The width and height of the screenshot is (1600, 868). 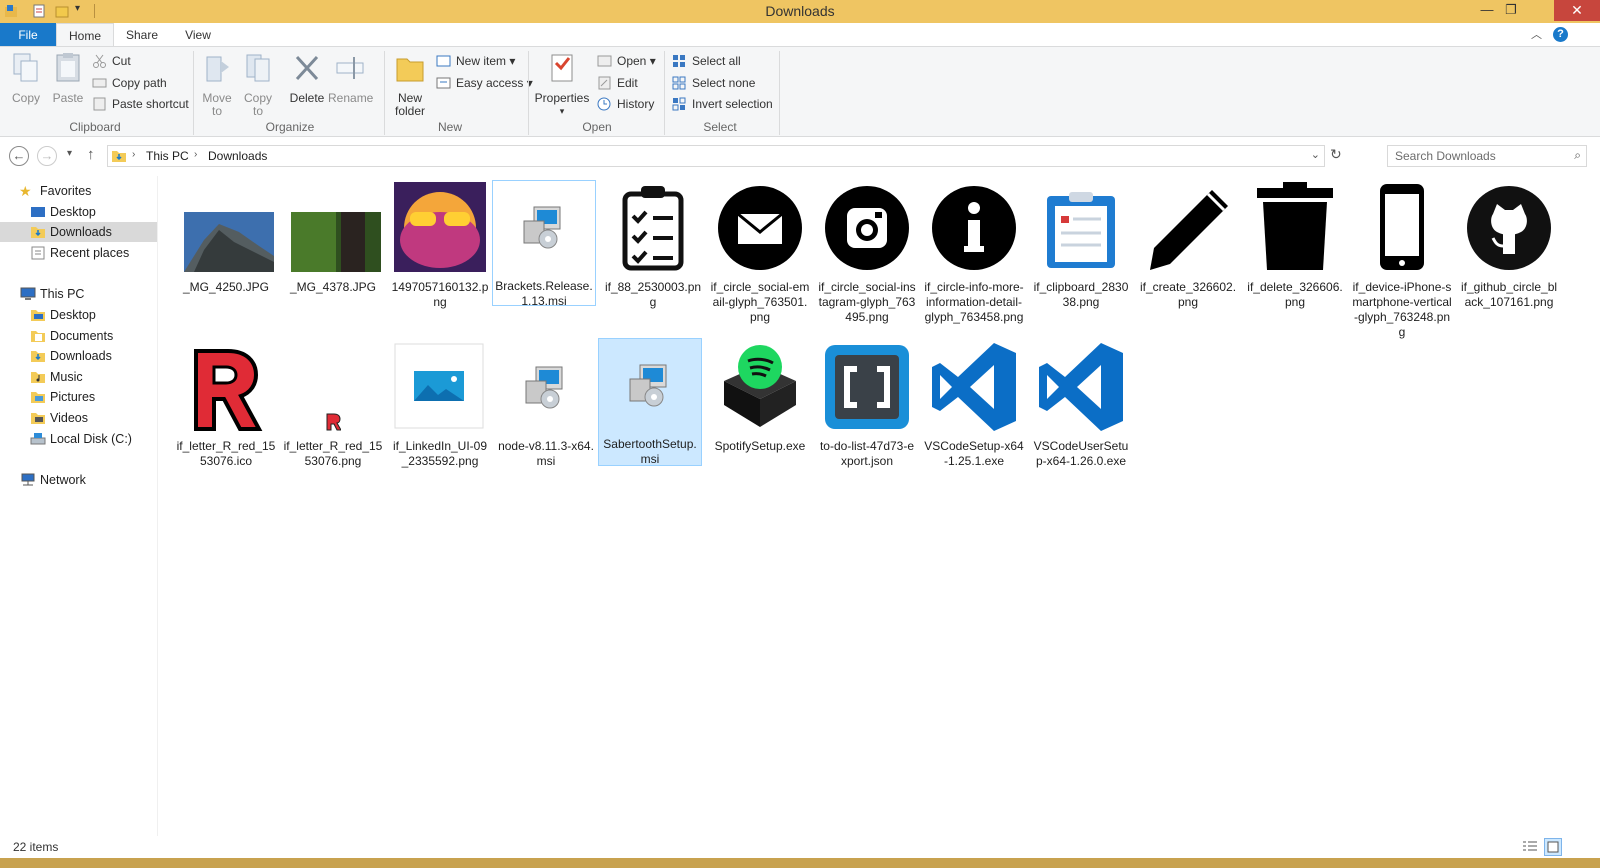 What do you see at coordinates (91, 154) in the screenshot?
I see `up-button: ↑` at bounding box center [91, 154].